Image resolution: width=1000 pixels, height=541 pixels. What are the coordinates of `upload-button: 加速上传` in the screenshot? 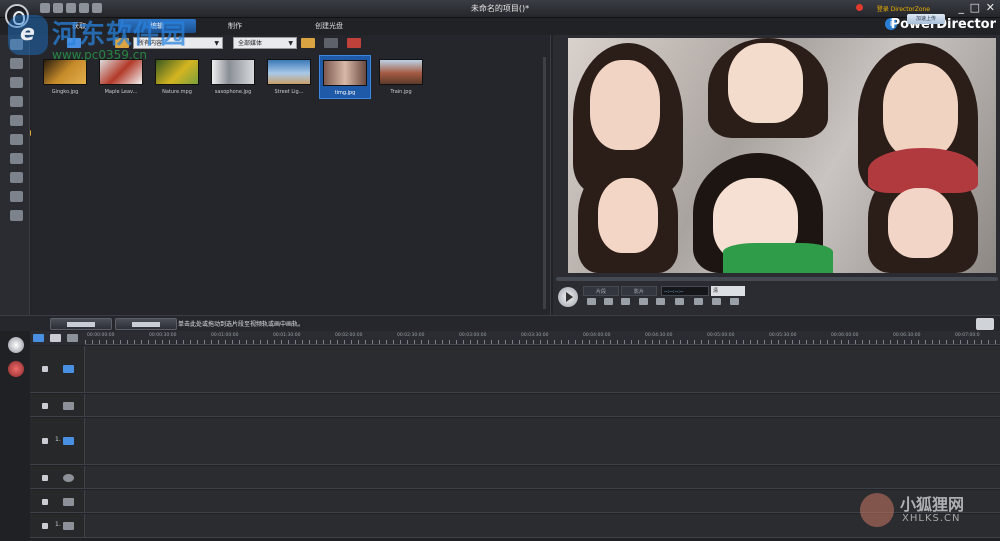 It's located at (926, 19).